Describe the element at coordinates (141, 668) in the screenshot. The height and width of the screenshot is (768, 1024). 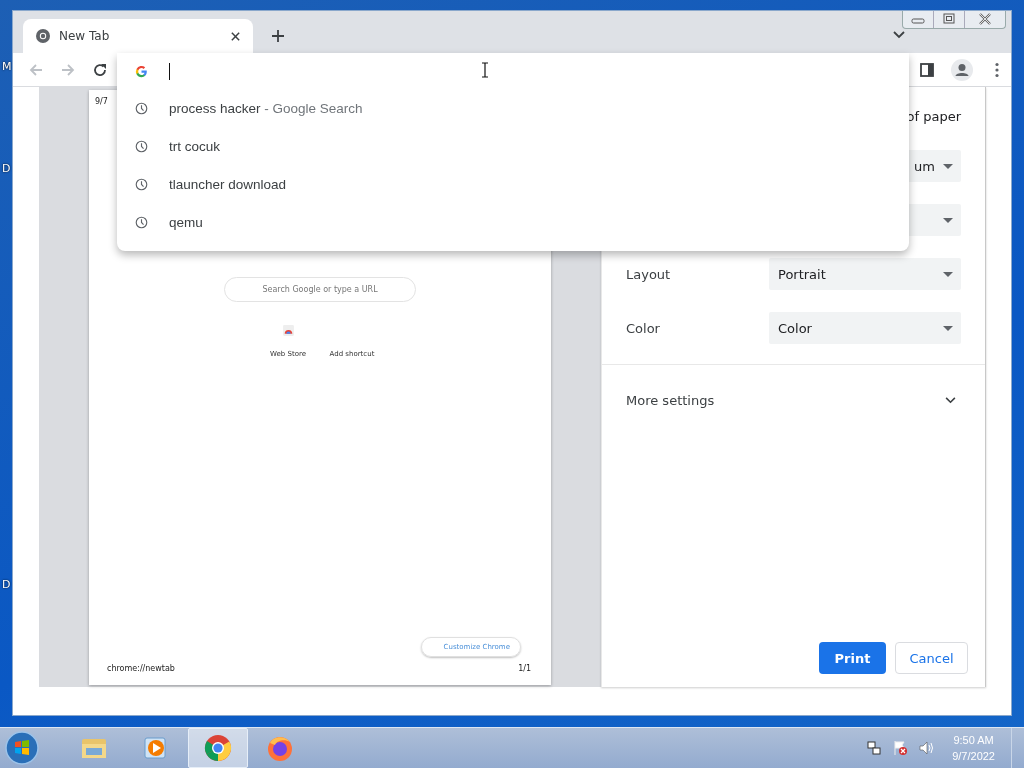
I see `footer-url: chrome://newtab` at that location.